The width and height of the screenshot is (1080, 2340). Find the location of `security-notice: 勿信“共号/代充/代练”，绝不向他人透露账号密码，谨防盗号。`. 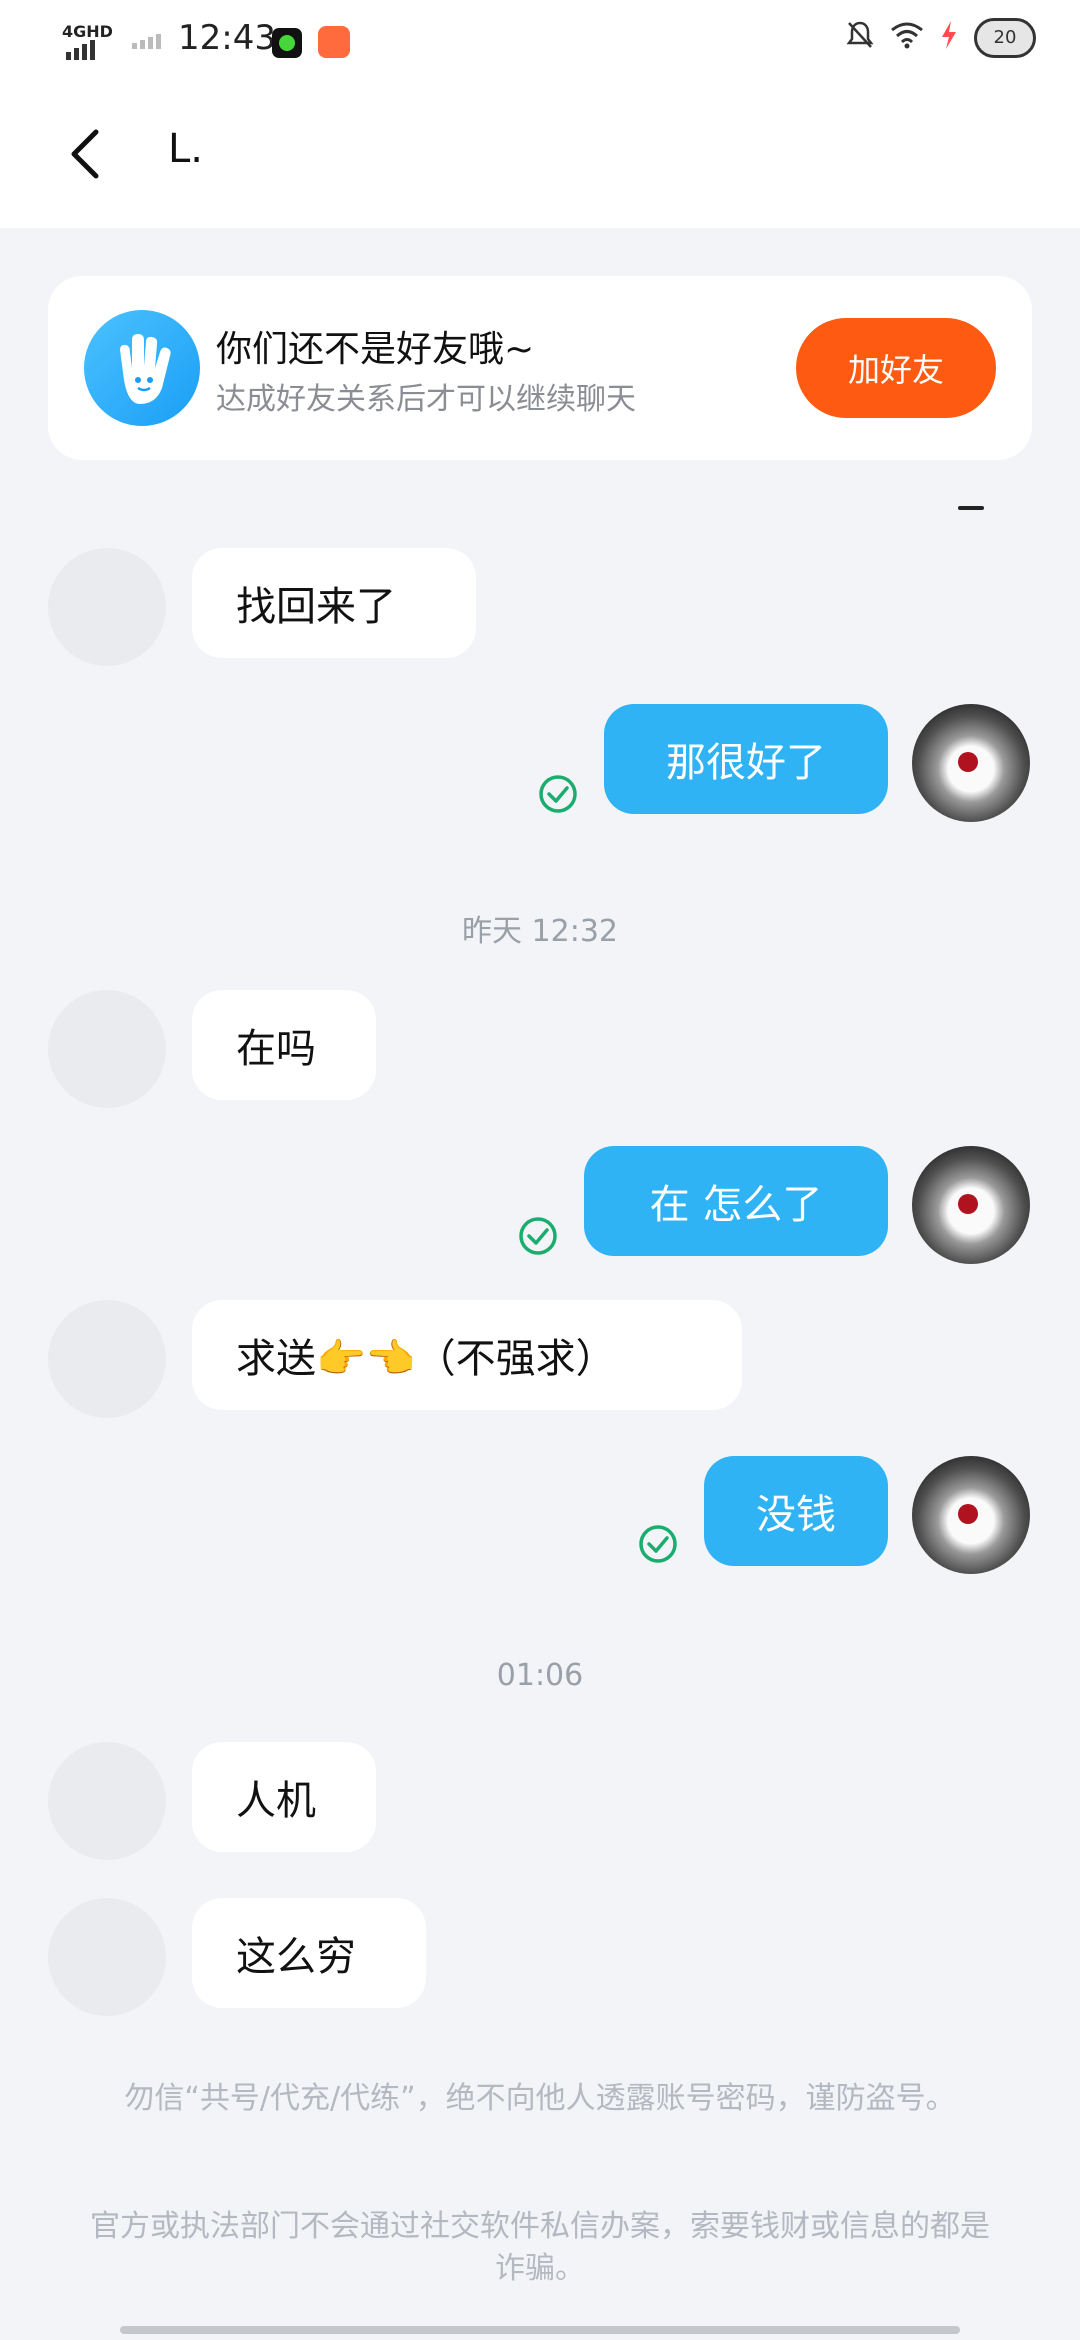

security-notice: 勿信“共号/代充/代练”，绝不向他人透露账号密码，谨防盗号。 is located at coordinates (540, 2098).